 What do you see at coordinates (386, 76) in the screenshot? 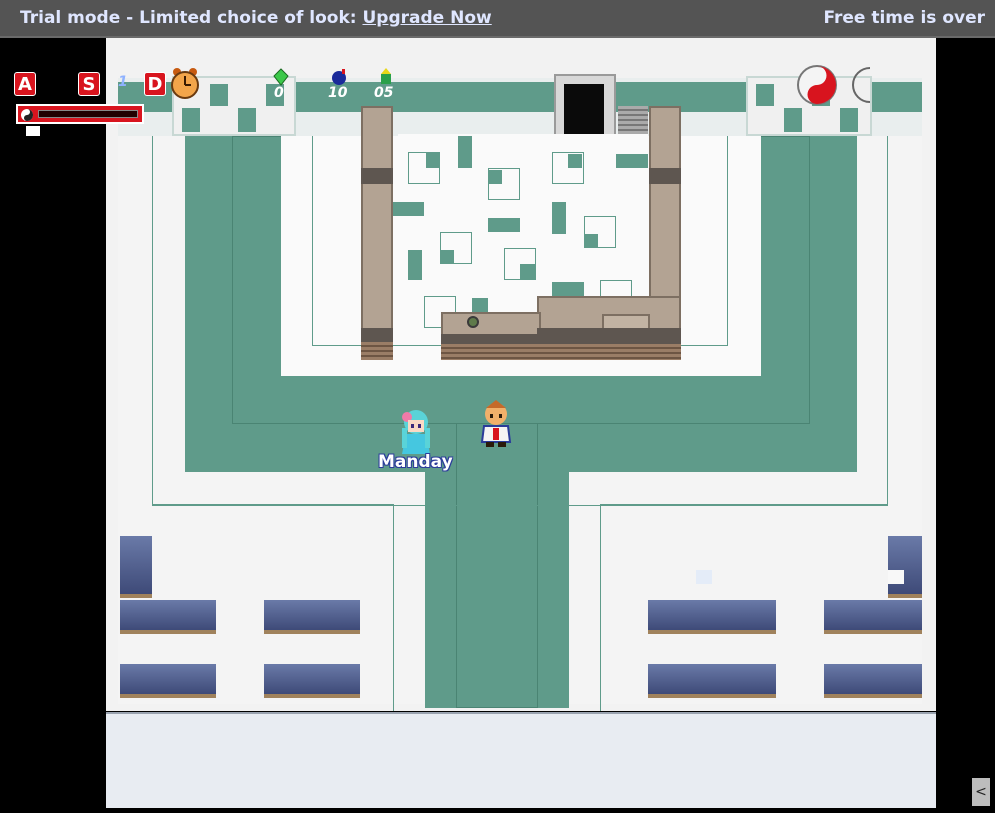
I see `arrow-icon` at bounding box center [386, 76].